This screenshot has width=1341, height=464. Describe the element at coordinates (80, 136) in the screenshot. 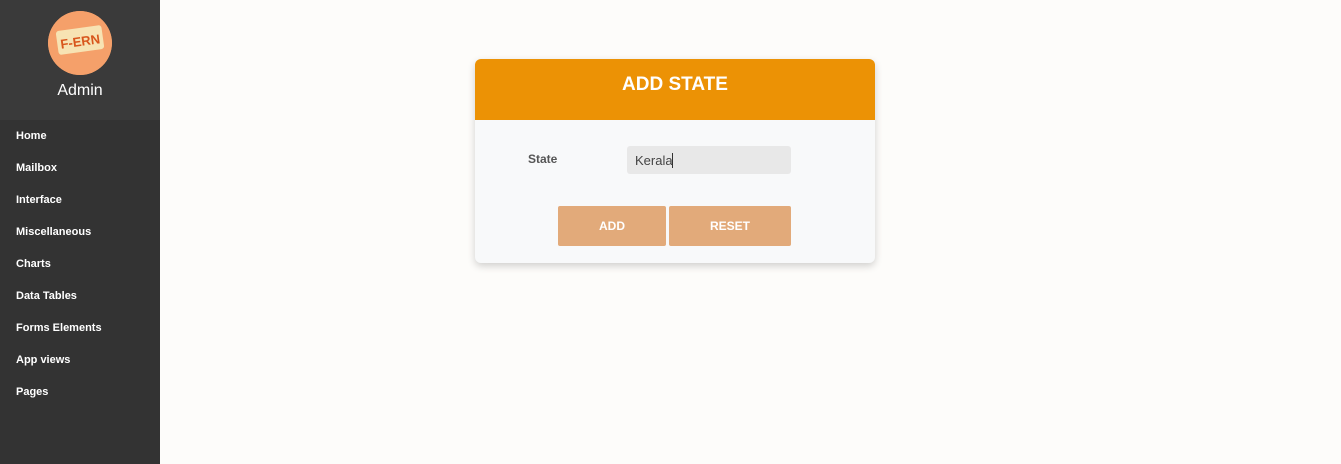

I see `sidebar-item-home: Home` at that location.